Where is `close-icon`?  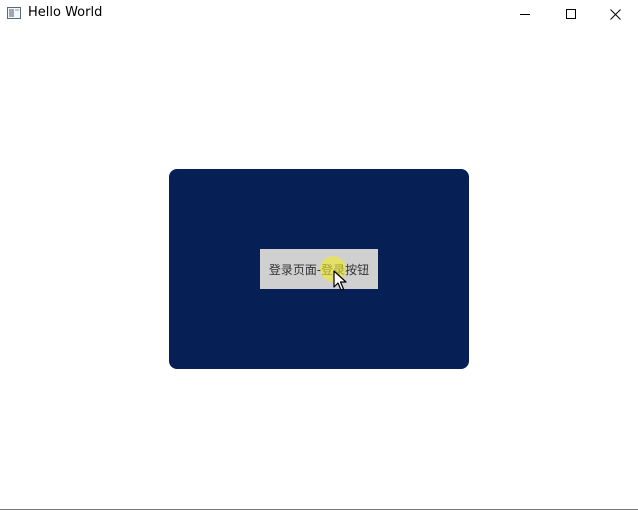 close-icon is located at coordinates (615, 14).